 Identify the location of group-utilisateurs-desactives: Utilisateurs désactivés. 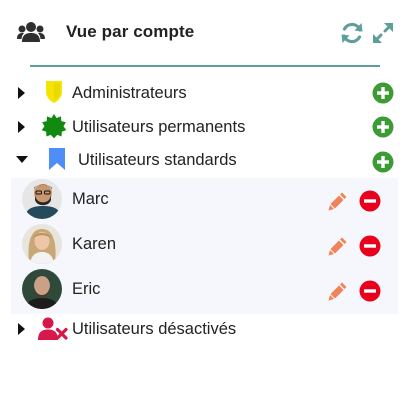
(201, 329).